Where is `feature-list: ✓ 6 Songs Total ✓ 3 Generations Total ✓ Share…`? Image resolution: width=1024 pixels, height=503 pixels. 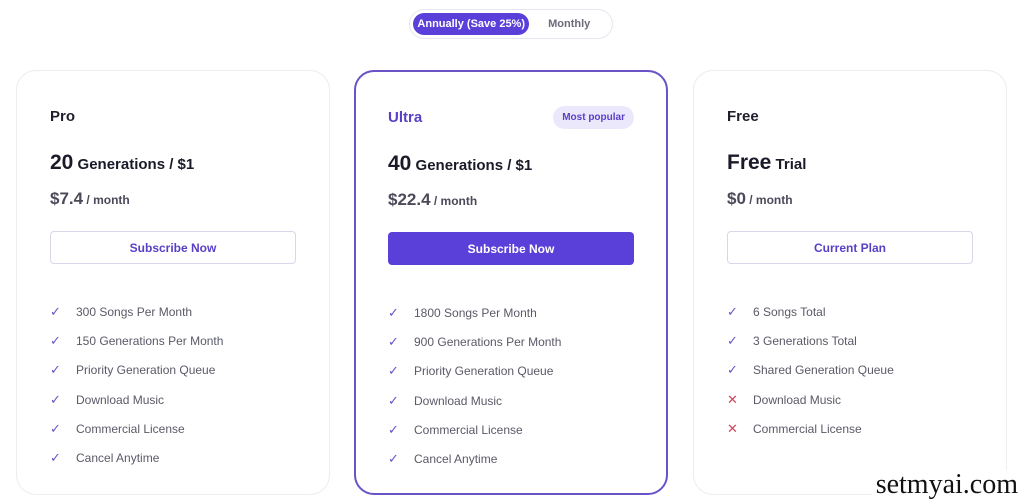
feature-list: ✓ 6 Songs Total ✓ 3 Generations Total ✓ Share… is located at coordinates (850, 370).